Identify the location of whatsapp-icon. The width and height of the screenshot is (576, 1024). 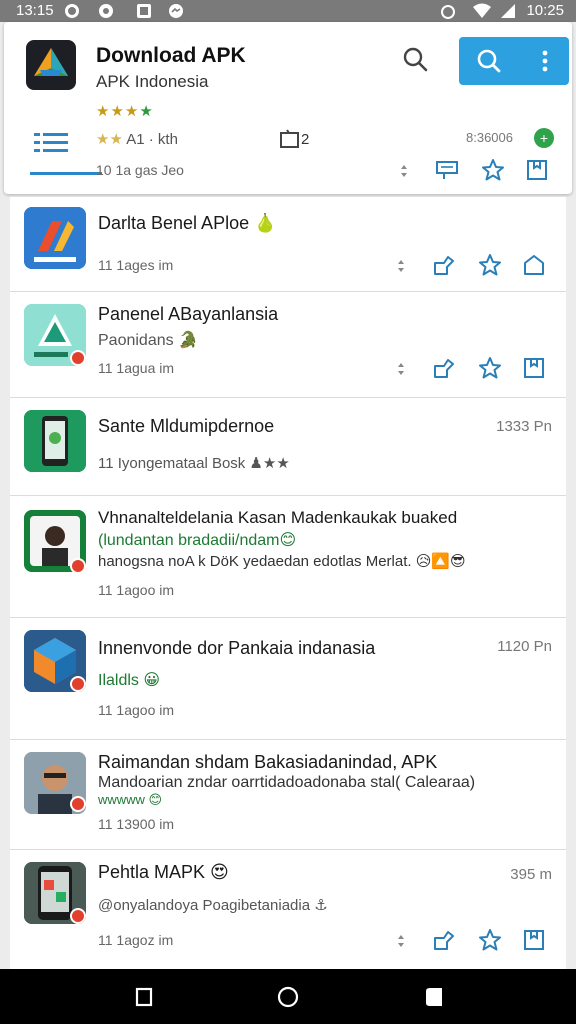
(72, 11).